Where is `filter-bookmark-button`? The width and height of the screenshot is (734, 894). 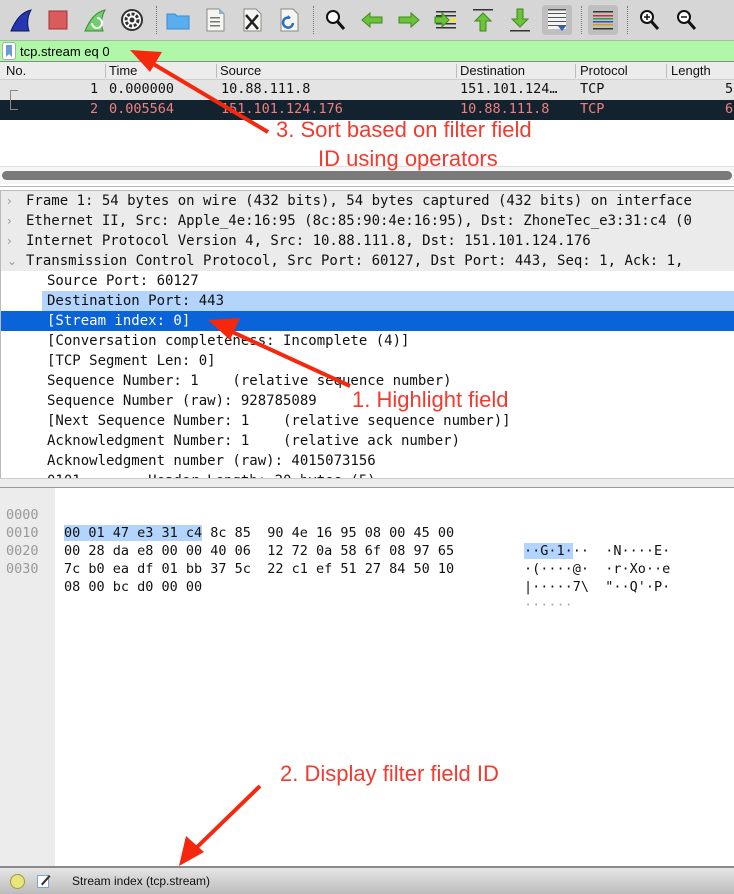 filter-bookmark-button is located at coordinates (9, 51).